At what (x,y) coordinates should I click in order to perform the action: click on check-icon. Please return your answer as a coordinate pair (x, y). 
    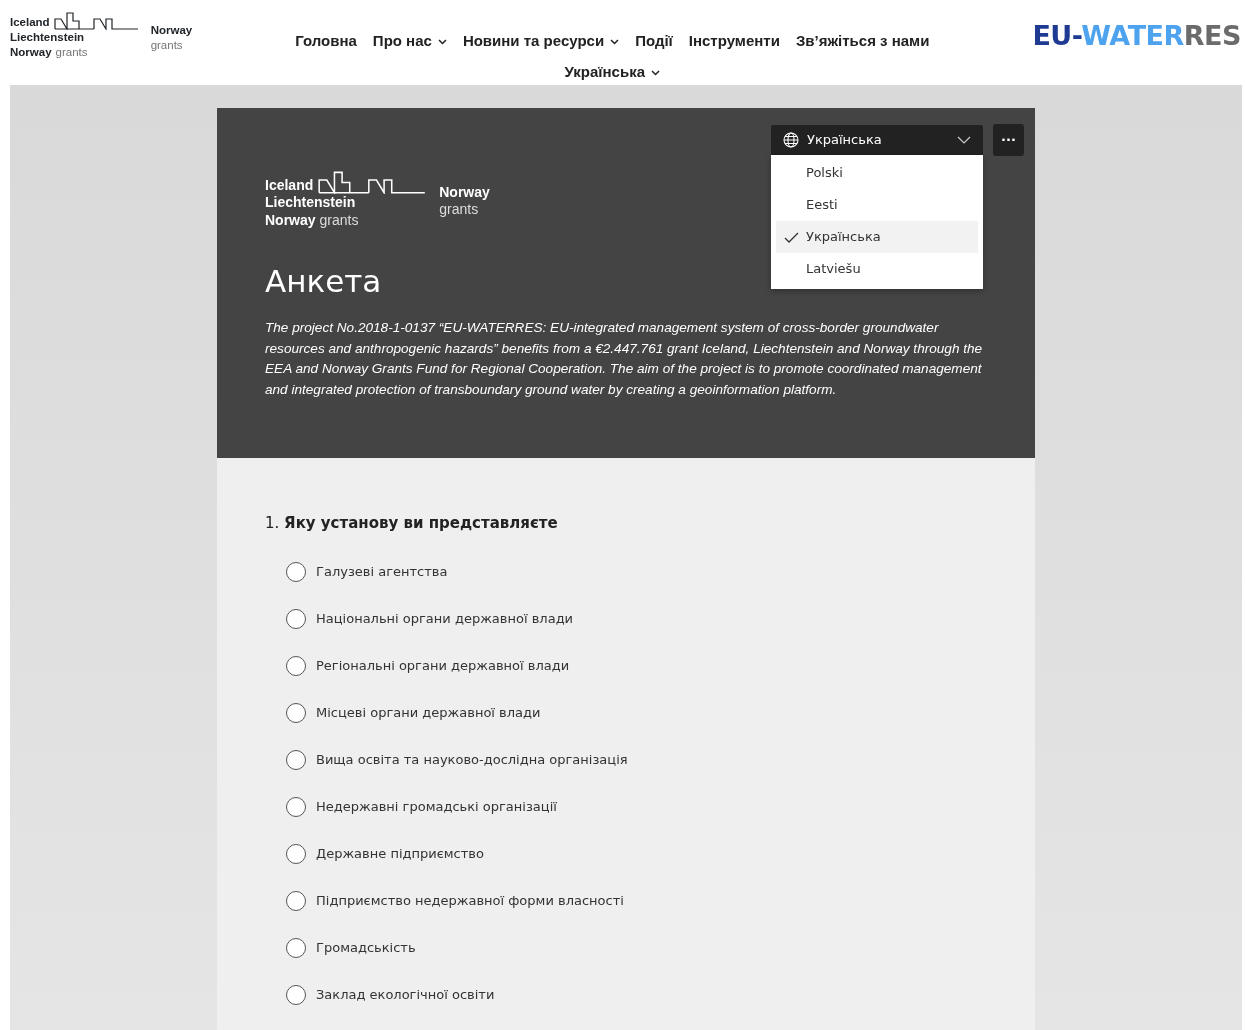
    Looking at the image, I should click on (791, 237).